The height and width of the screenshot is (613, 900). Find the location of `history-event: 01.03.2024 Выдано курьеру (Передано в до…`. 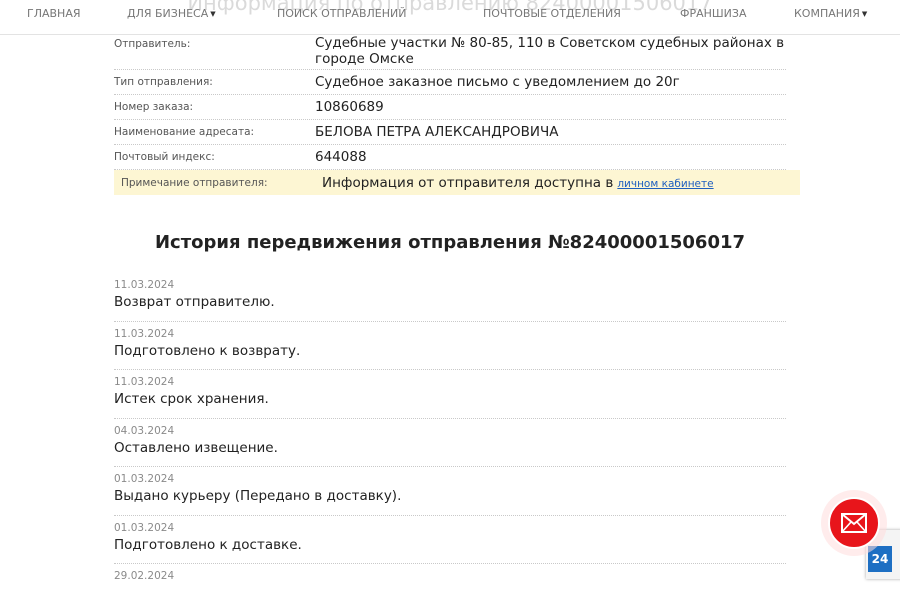

history-event: 01.03.2024 Выдано курьеру (Передано в до… is located at coordinates (450, 491).